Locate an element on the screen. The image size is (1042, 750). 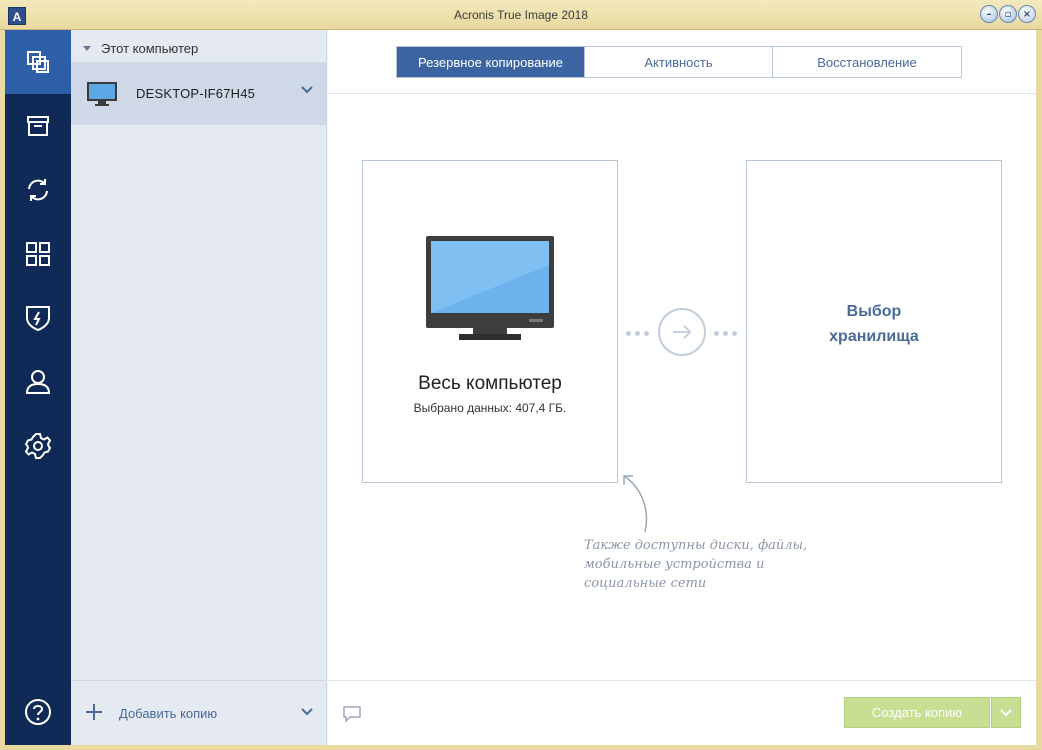
tab-recovery: Восстановление is located at coordinates (867, 62).